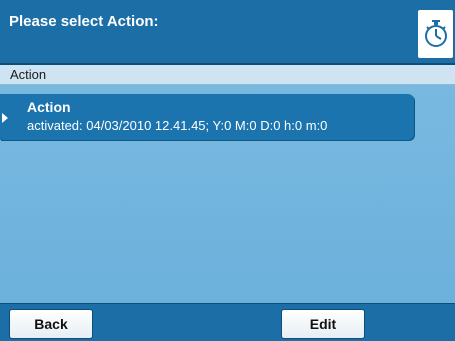  I want to click on page-title: Please select Action:, so click(84, 21).